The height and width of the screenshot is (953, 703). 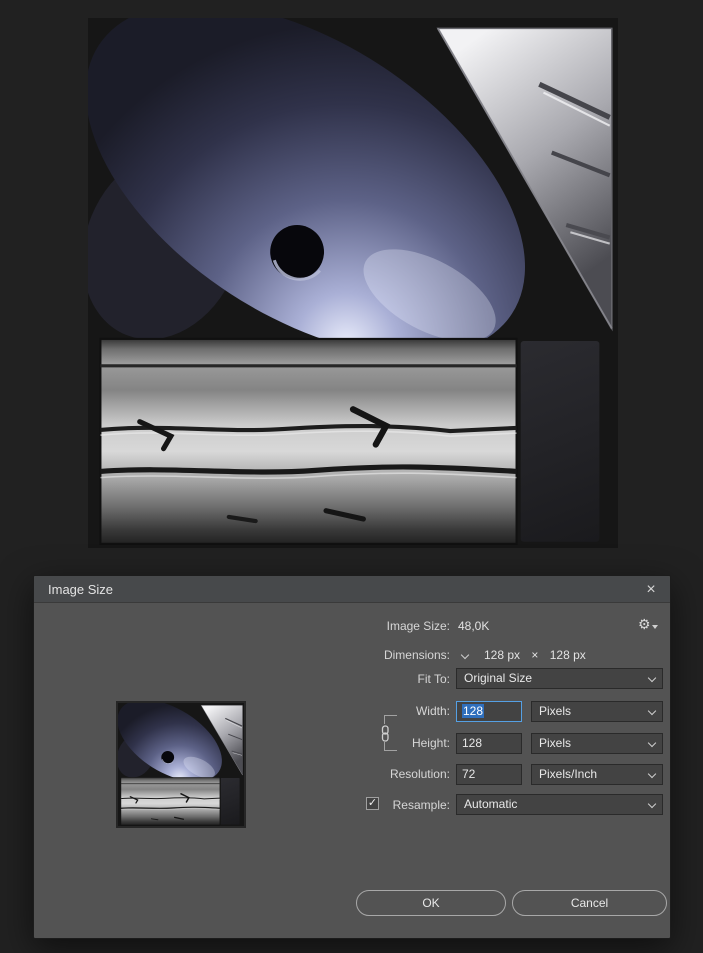 I want to click on flyout-arrow-icon, so click(x=654, y=627).